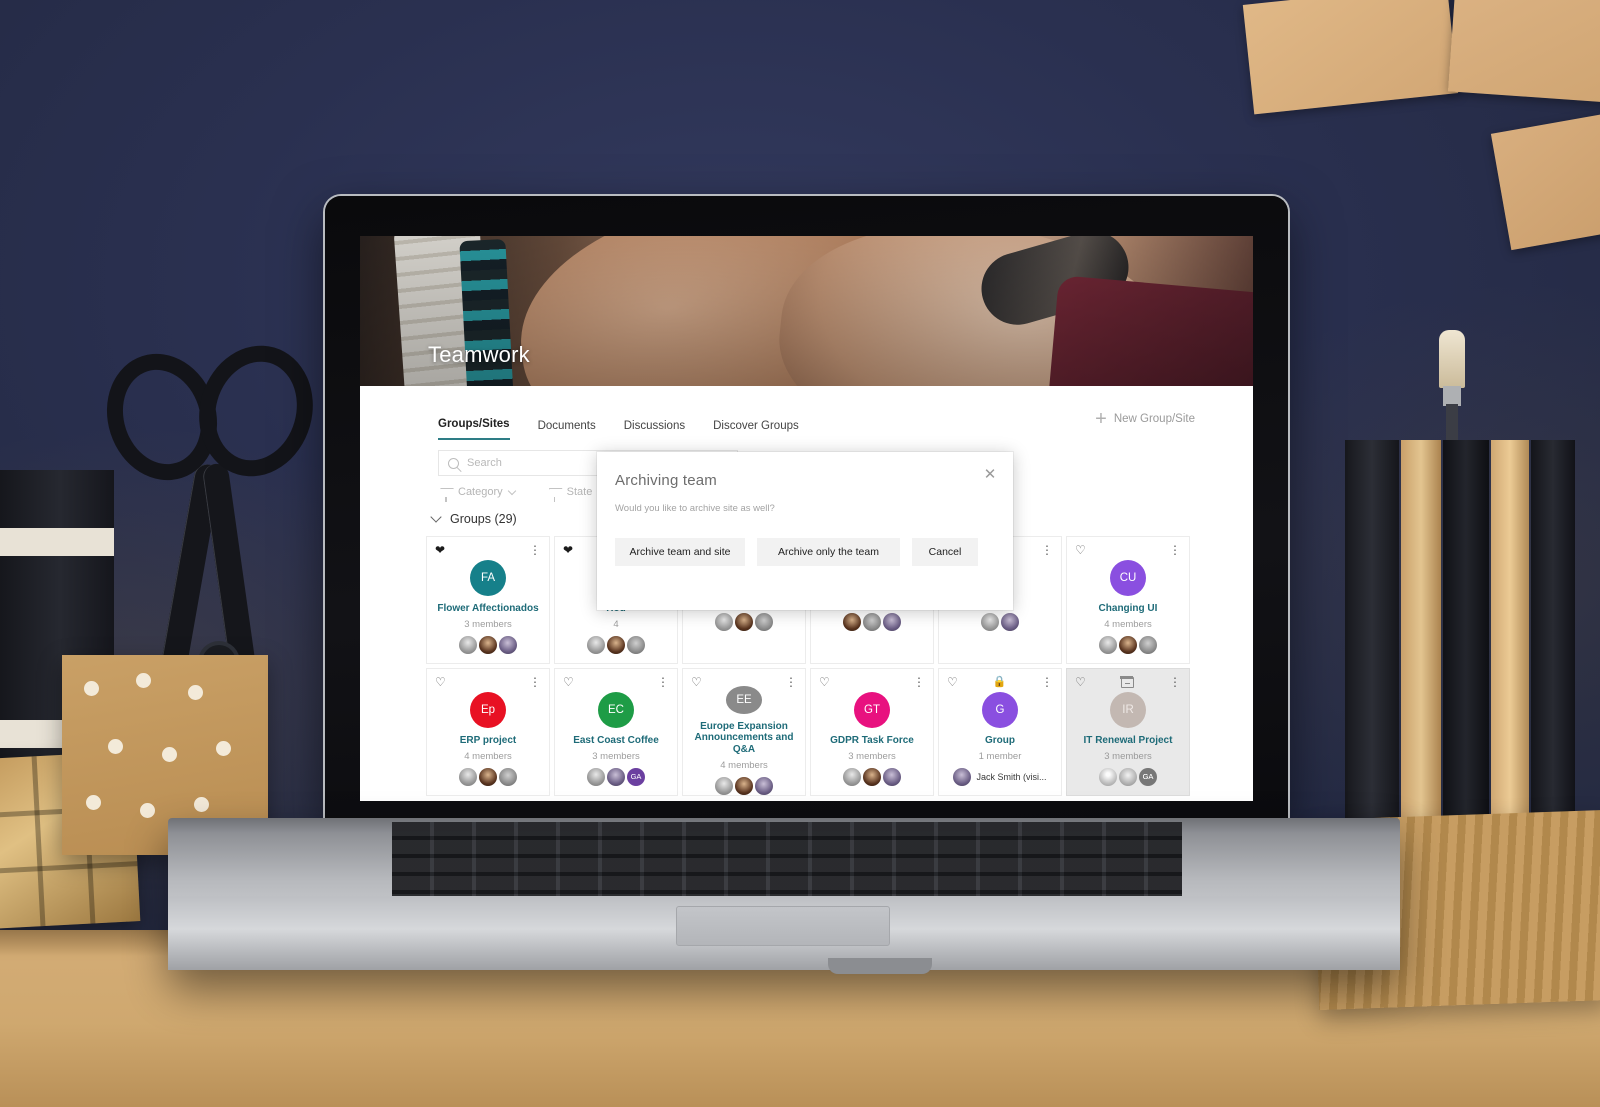 Image resolution: width=1600 pixels, height=1107 pixels. What do you see at coordinates (680, 552) in the screenshot?
I see `archive-team-and-site-button: Archive team and site` at bounding box center [680, 552].